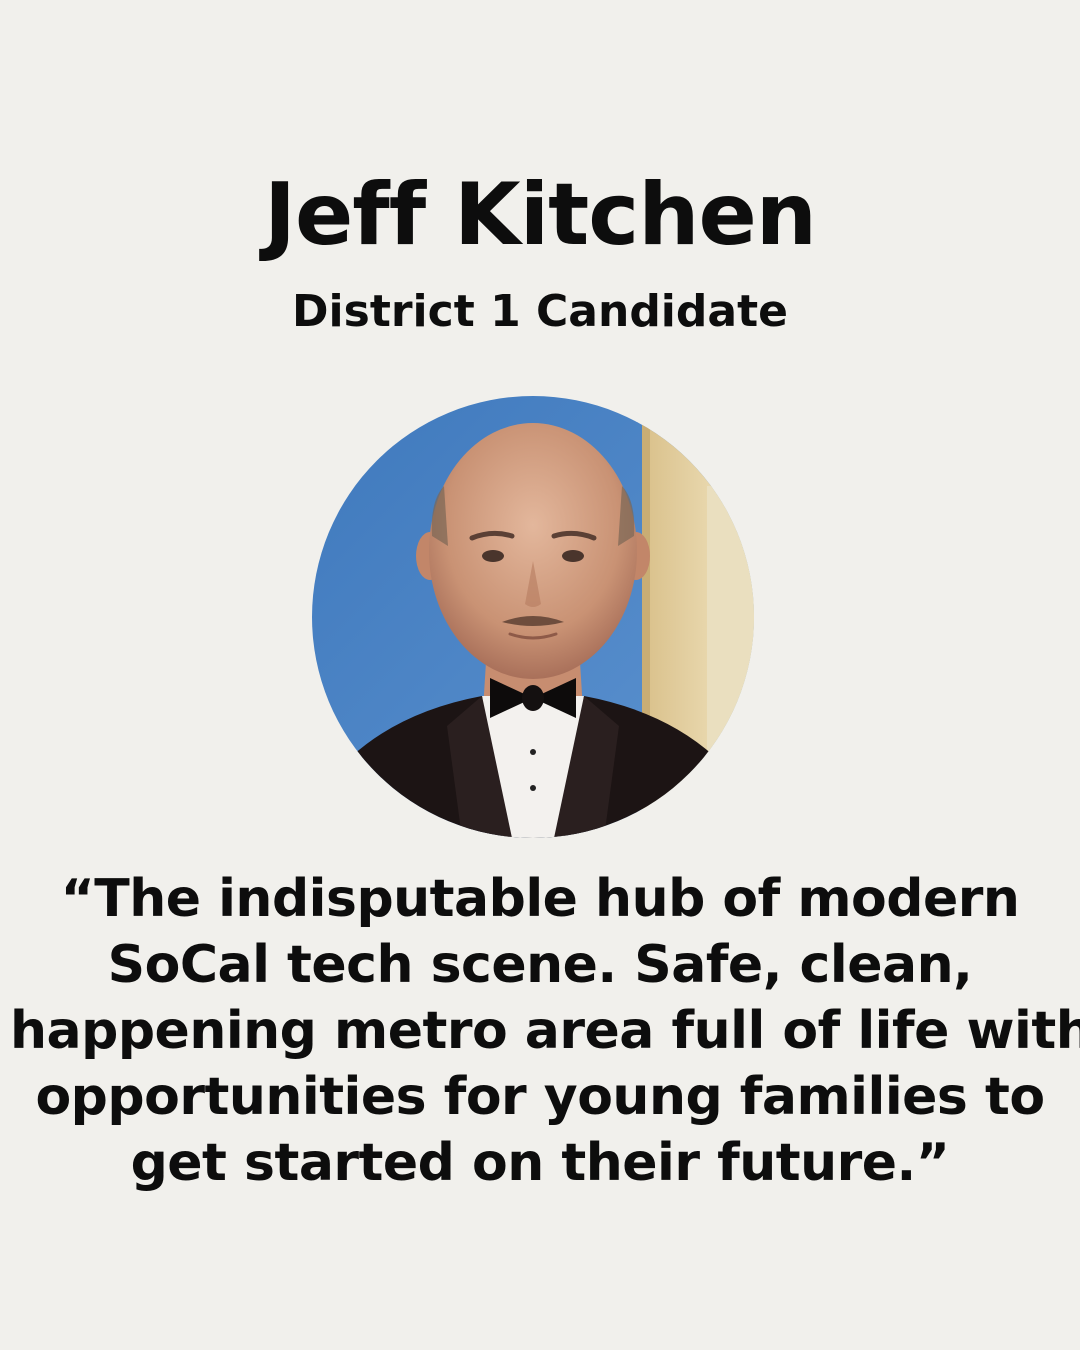 This screenshot has height=1350, width=1080. I want to click on candidate-name: Jeff Kitchen, so click(540, 215).